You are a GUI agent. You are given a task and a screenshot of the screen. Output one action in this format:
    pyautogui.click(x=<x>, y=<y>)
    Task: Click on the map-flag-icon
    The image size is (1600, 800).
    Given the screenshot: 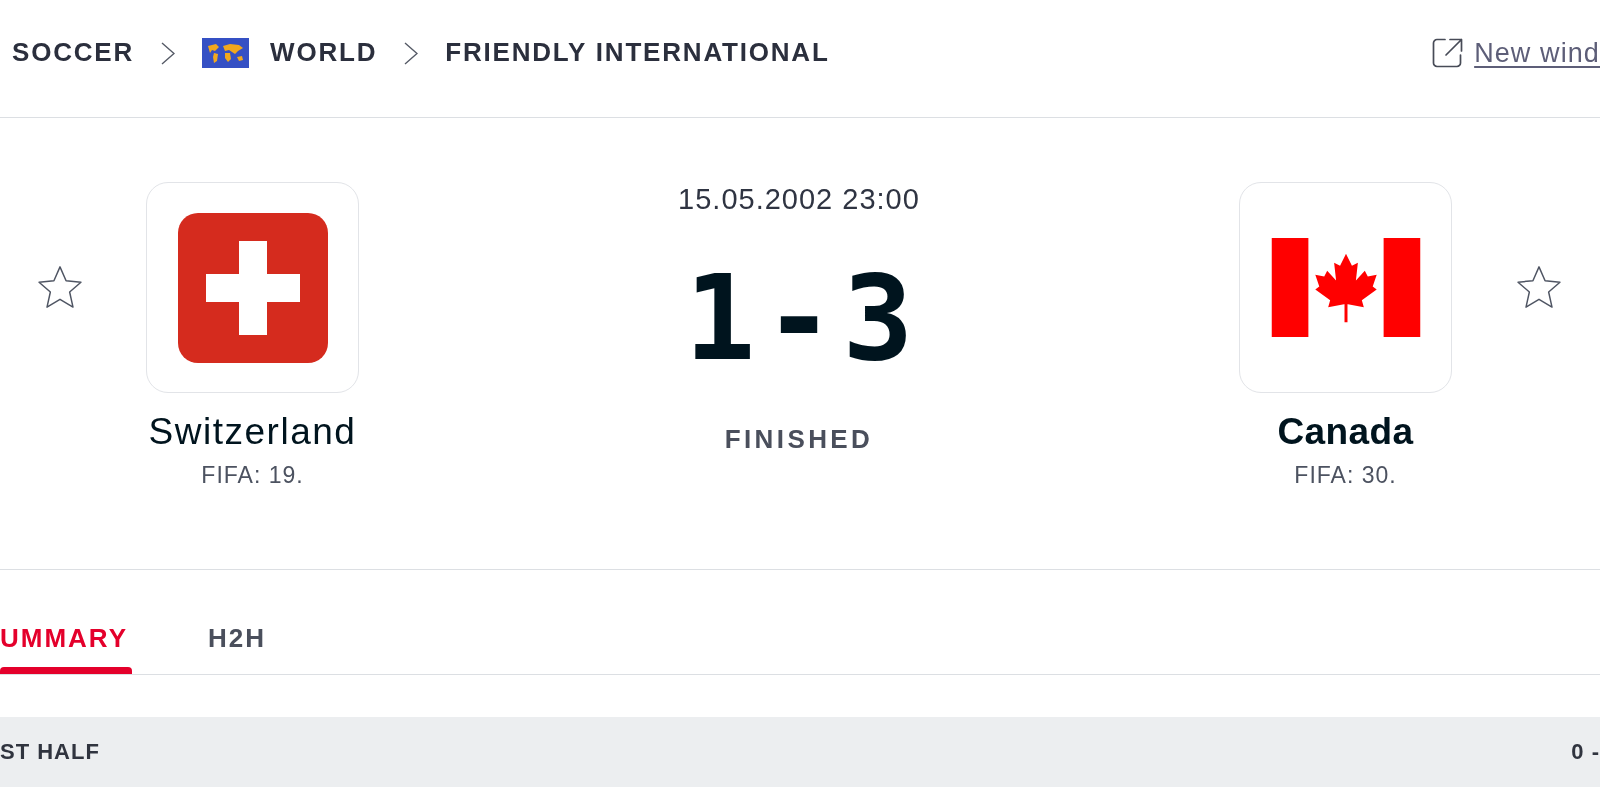 What is the action you would take?
    pyautogui.click(x=226, y=53)
    